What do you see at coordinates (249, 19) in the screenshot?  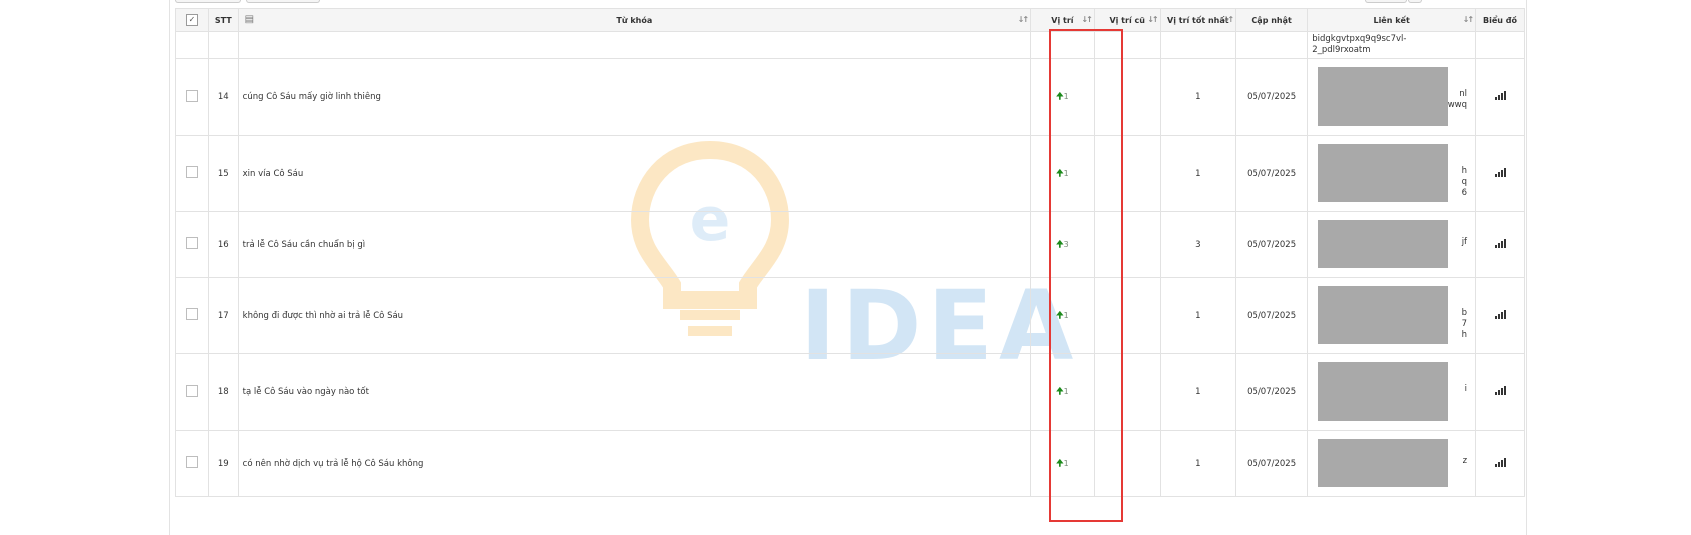 I see `document-icon: ▤` at bounding box center [249, 19].